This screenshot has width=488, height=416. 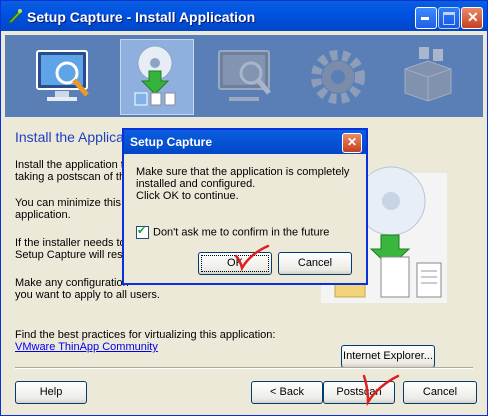 What do you see at coordinates (245, 142) in the screenshot?
I see `dialog-title-bar: Setup Capture ✕` at bounding box center [245, 142].